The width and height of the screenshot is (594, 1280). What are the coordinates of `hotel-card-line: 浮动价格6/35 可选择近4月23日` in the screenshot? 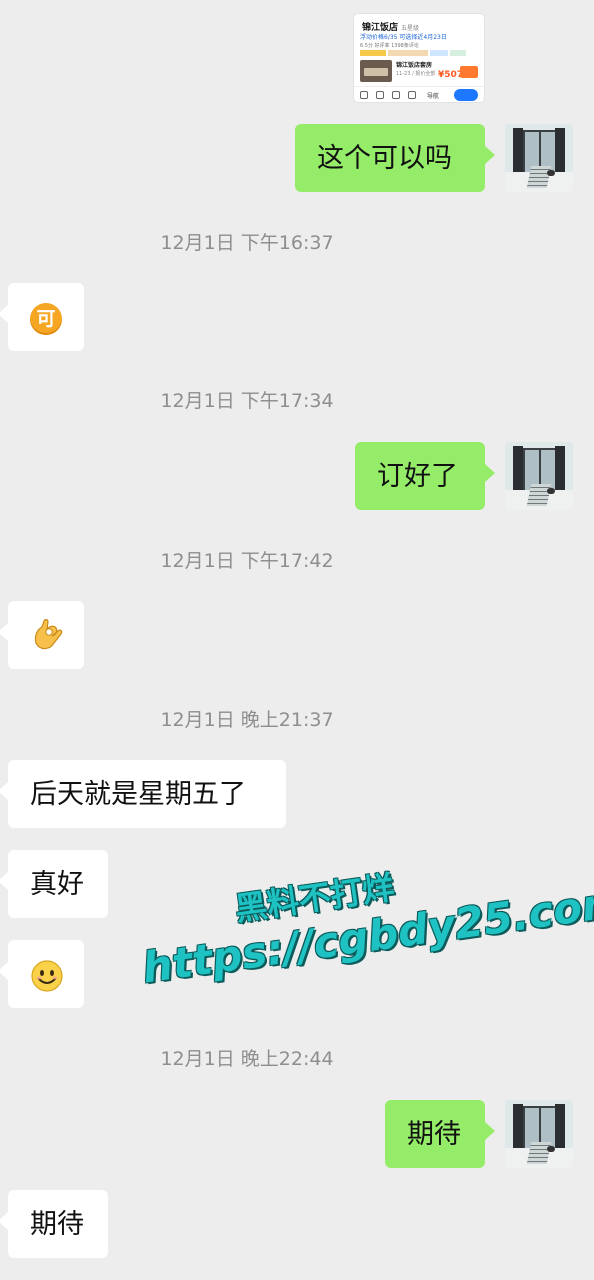 It's located at (403, 37).